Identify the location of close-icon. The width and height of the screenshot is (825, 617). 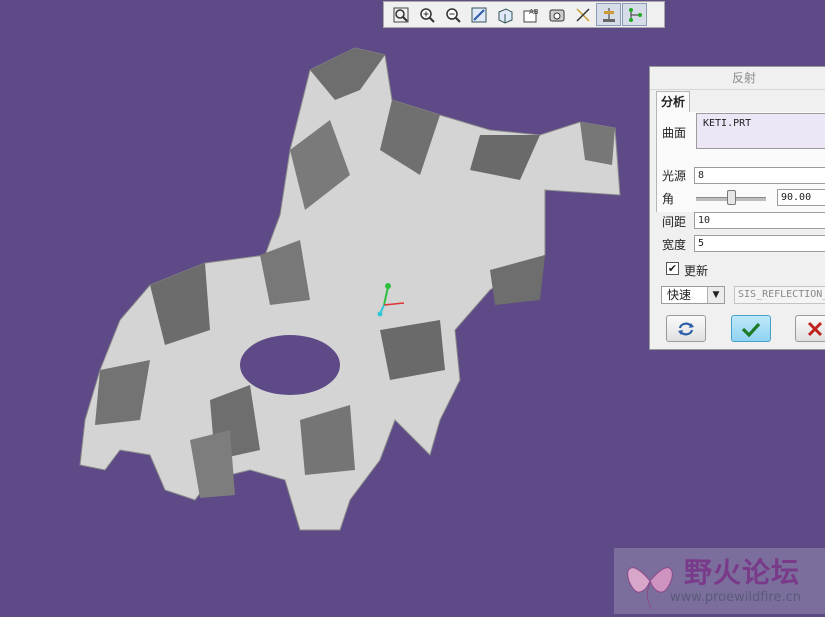
(815, 328).